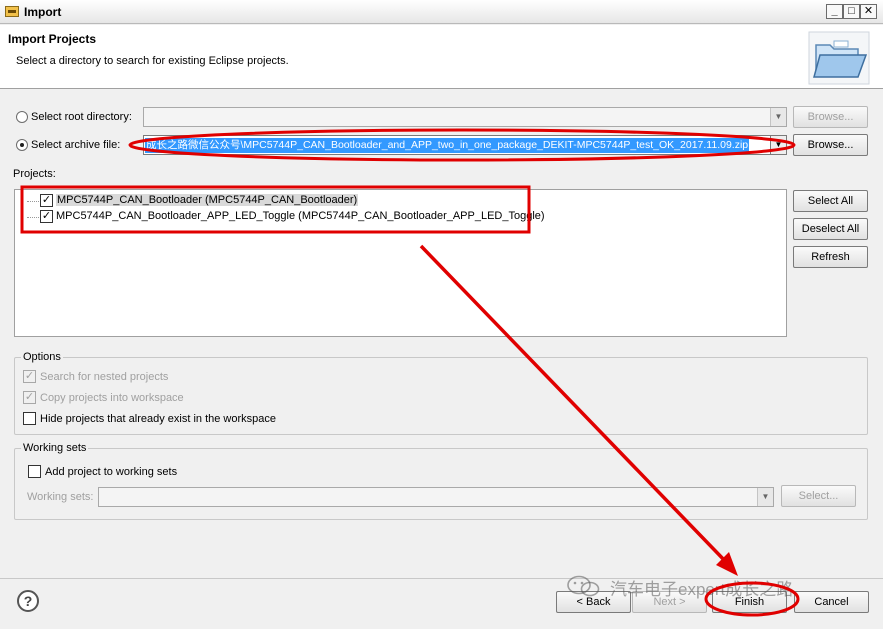 The image size is (883, 629). I want to click on refresh-button: Refresh, so click(830, 257).